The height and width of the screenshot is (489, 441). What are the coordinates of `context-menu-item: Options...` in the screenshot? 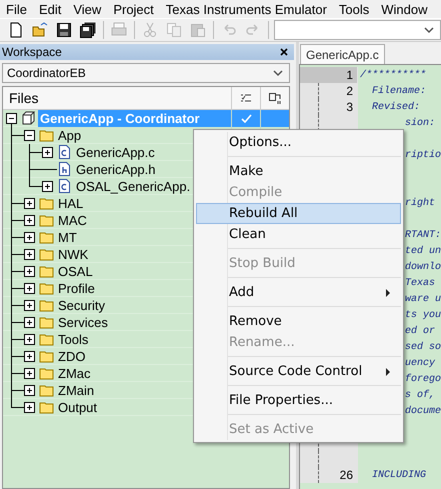 It's located at (298, 142).